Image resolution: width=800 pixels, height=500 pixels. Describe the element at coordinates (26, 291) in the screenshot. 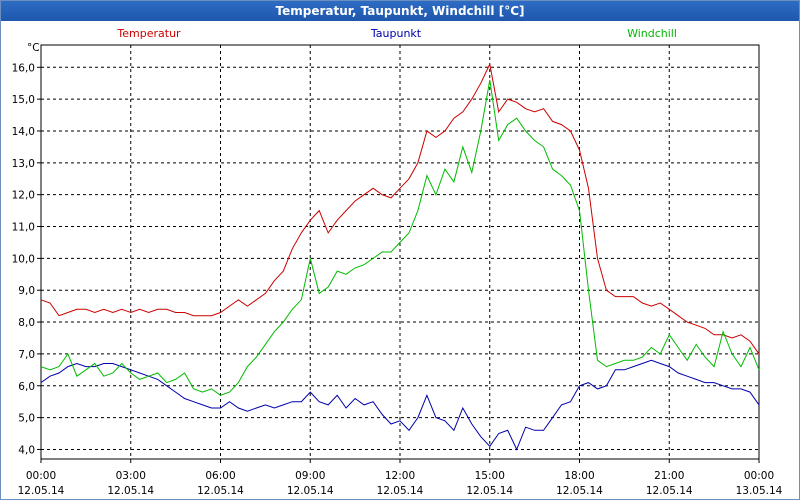

I see `y-tick-label: 9,0` at that location.